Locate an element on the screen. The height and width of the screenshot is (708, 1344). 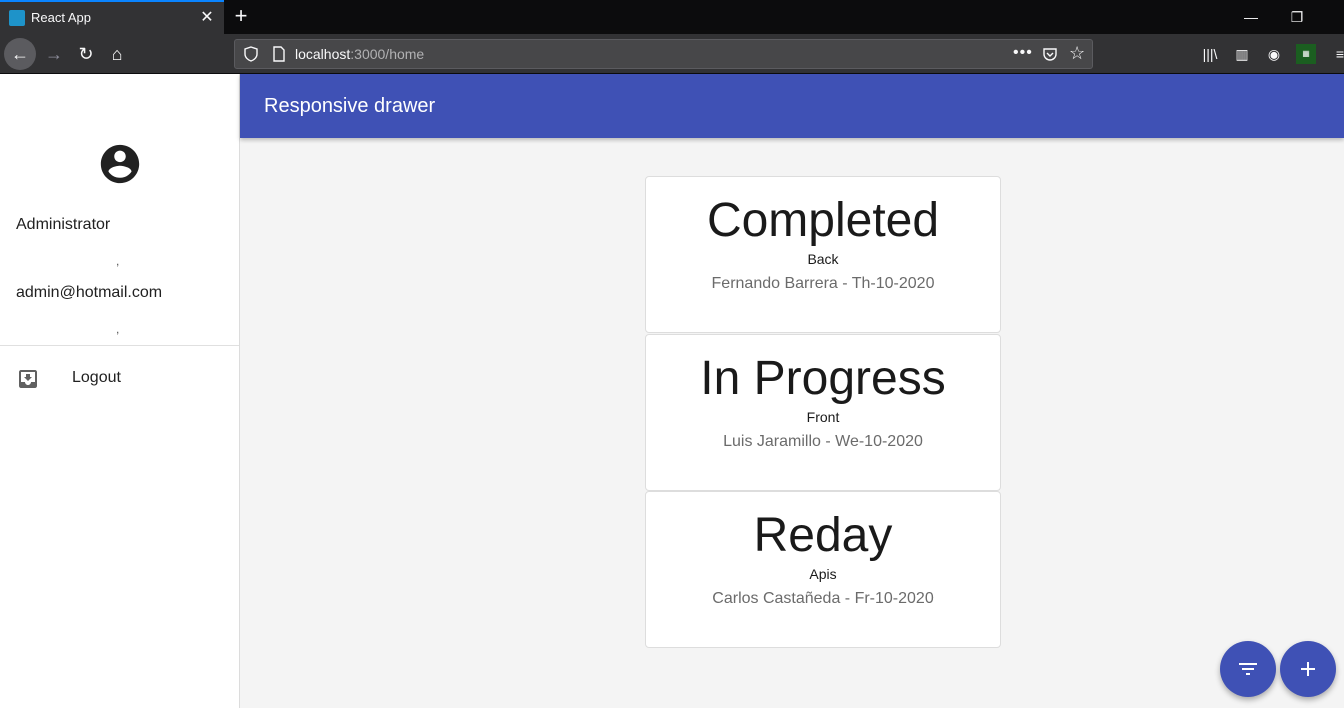
browser-tab-bar: React App ✕ + — ❐ is located at coordinates (672, 17).